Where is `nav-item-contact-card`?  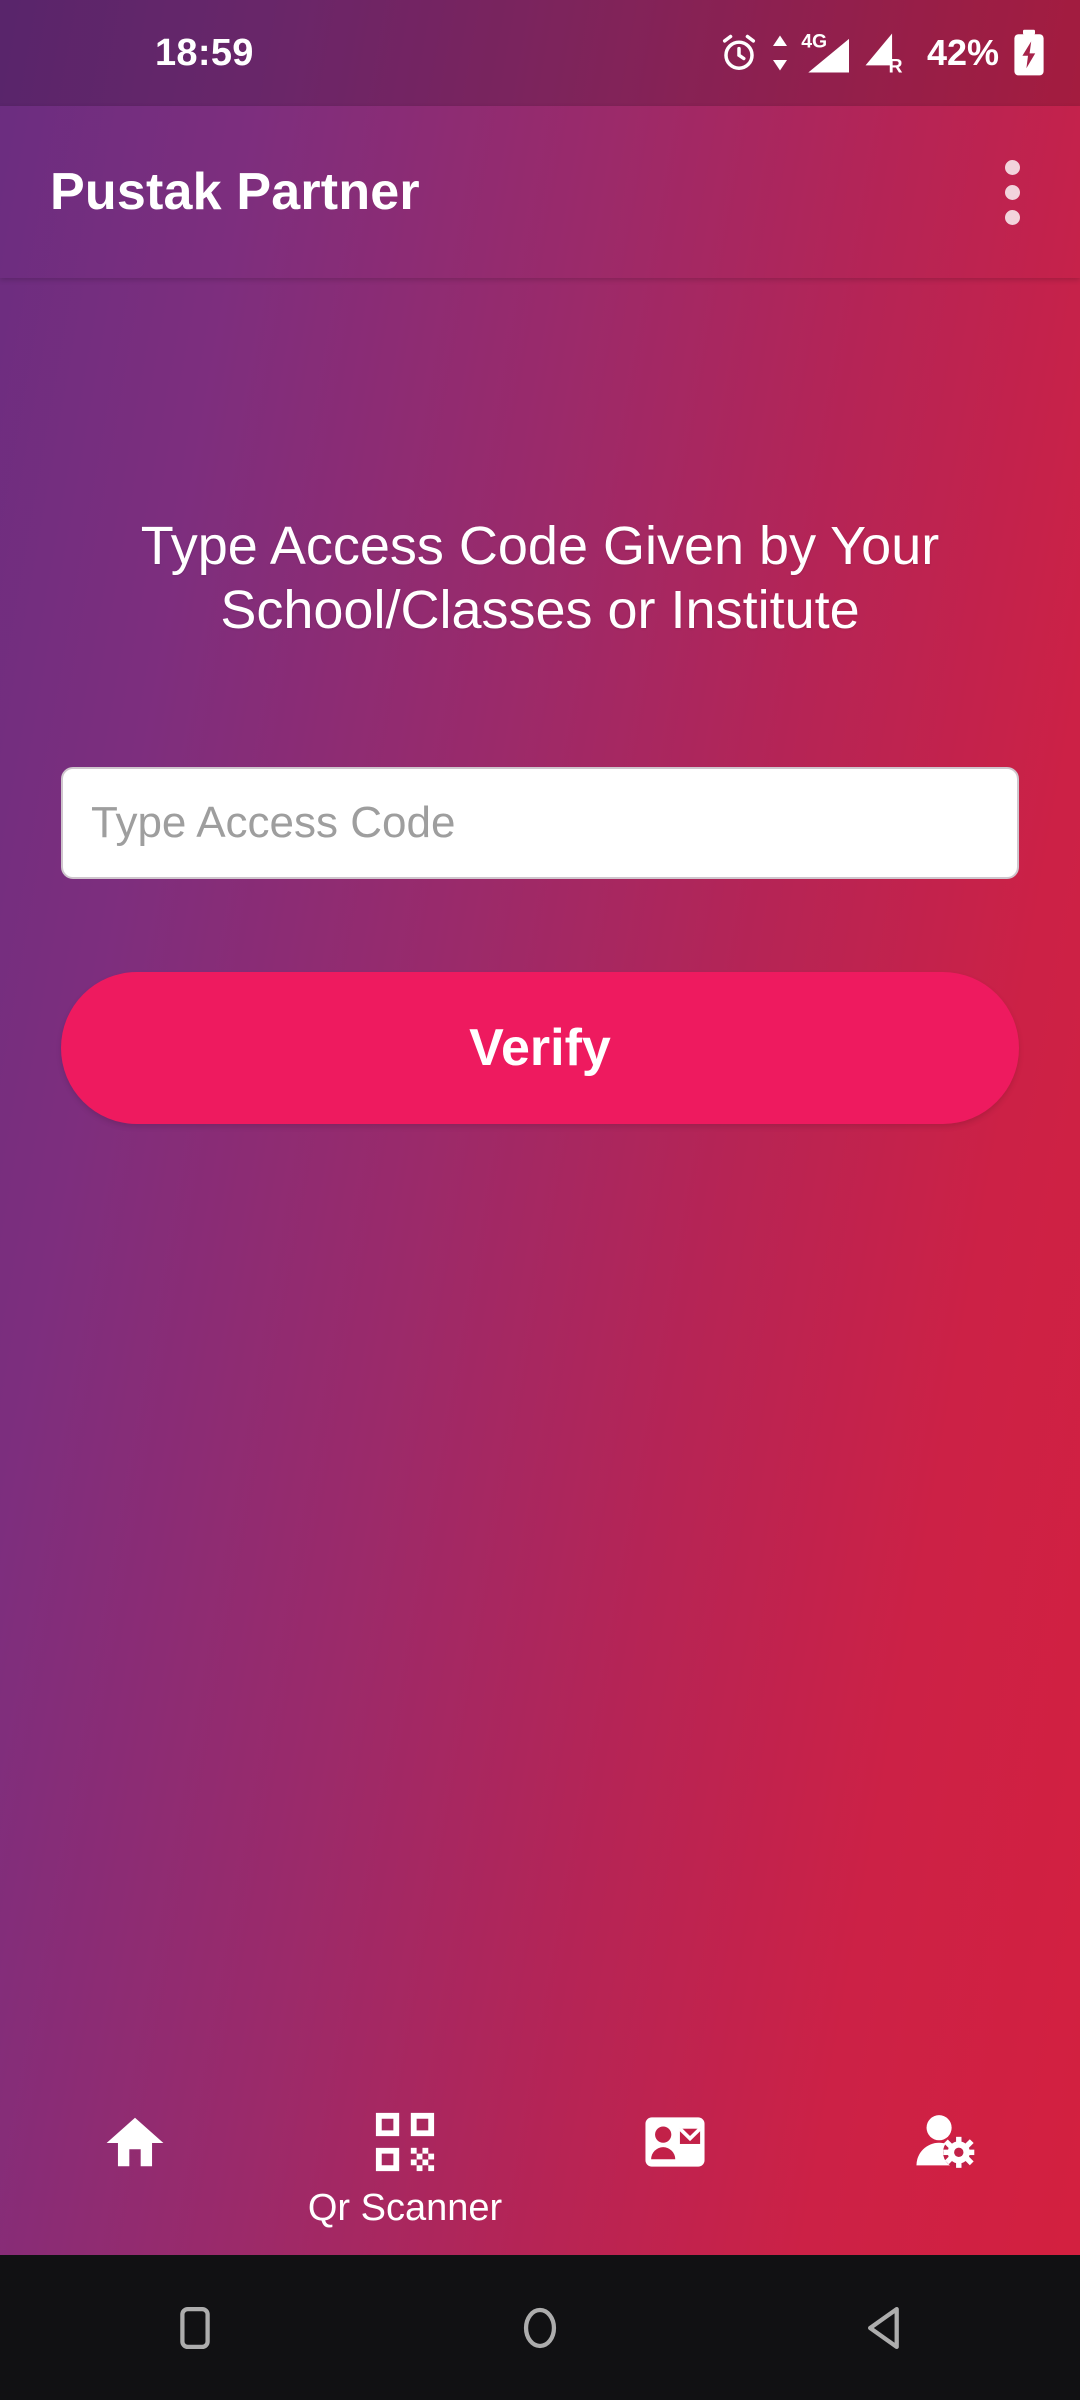 nav-item-contact-card is located at coordinates (675, 2170).